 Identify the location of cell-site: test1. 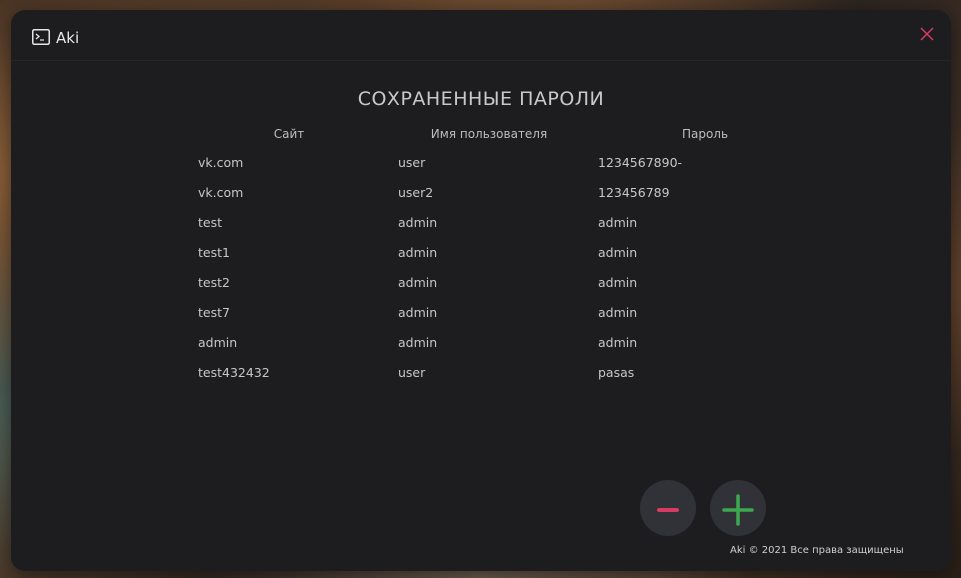
(214, 252).